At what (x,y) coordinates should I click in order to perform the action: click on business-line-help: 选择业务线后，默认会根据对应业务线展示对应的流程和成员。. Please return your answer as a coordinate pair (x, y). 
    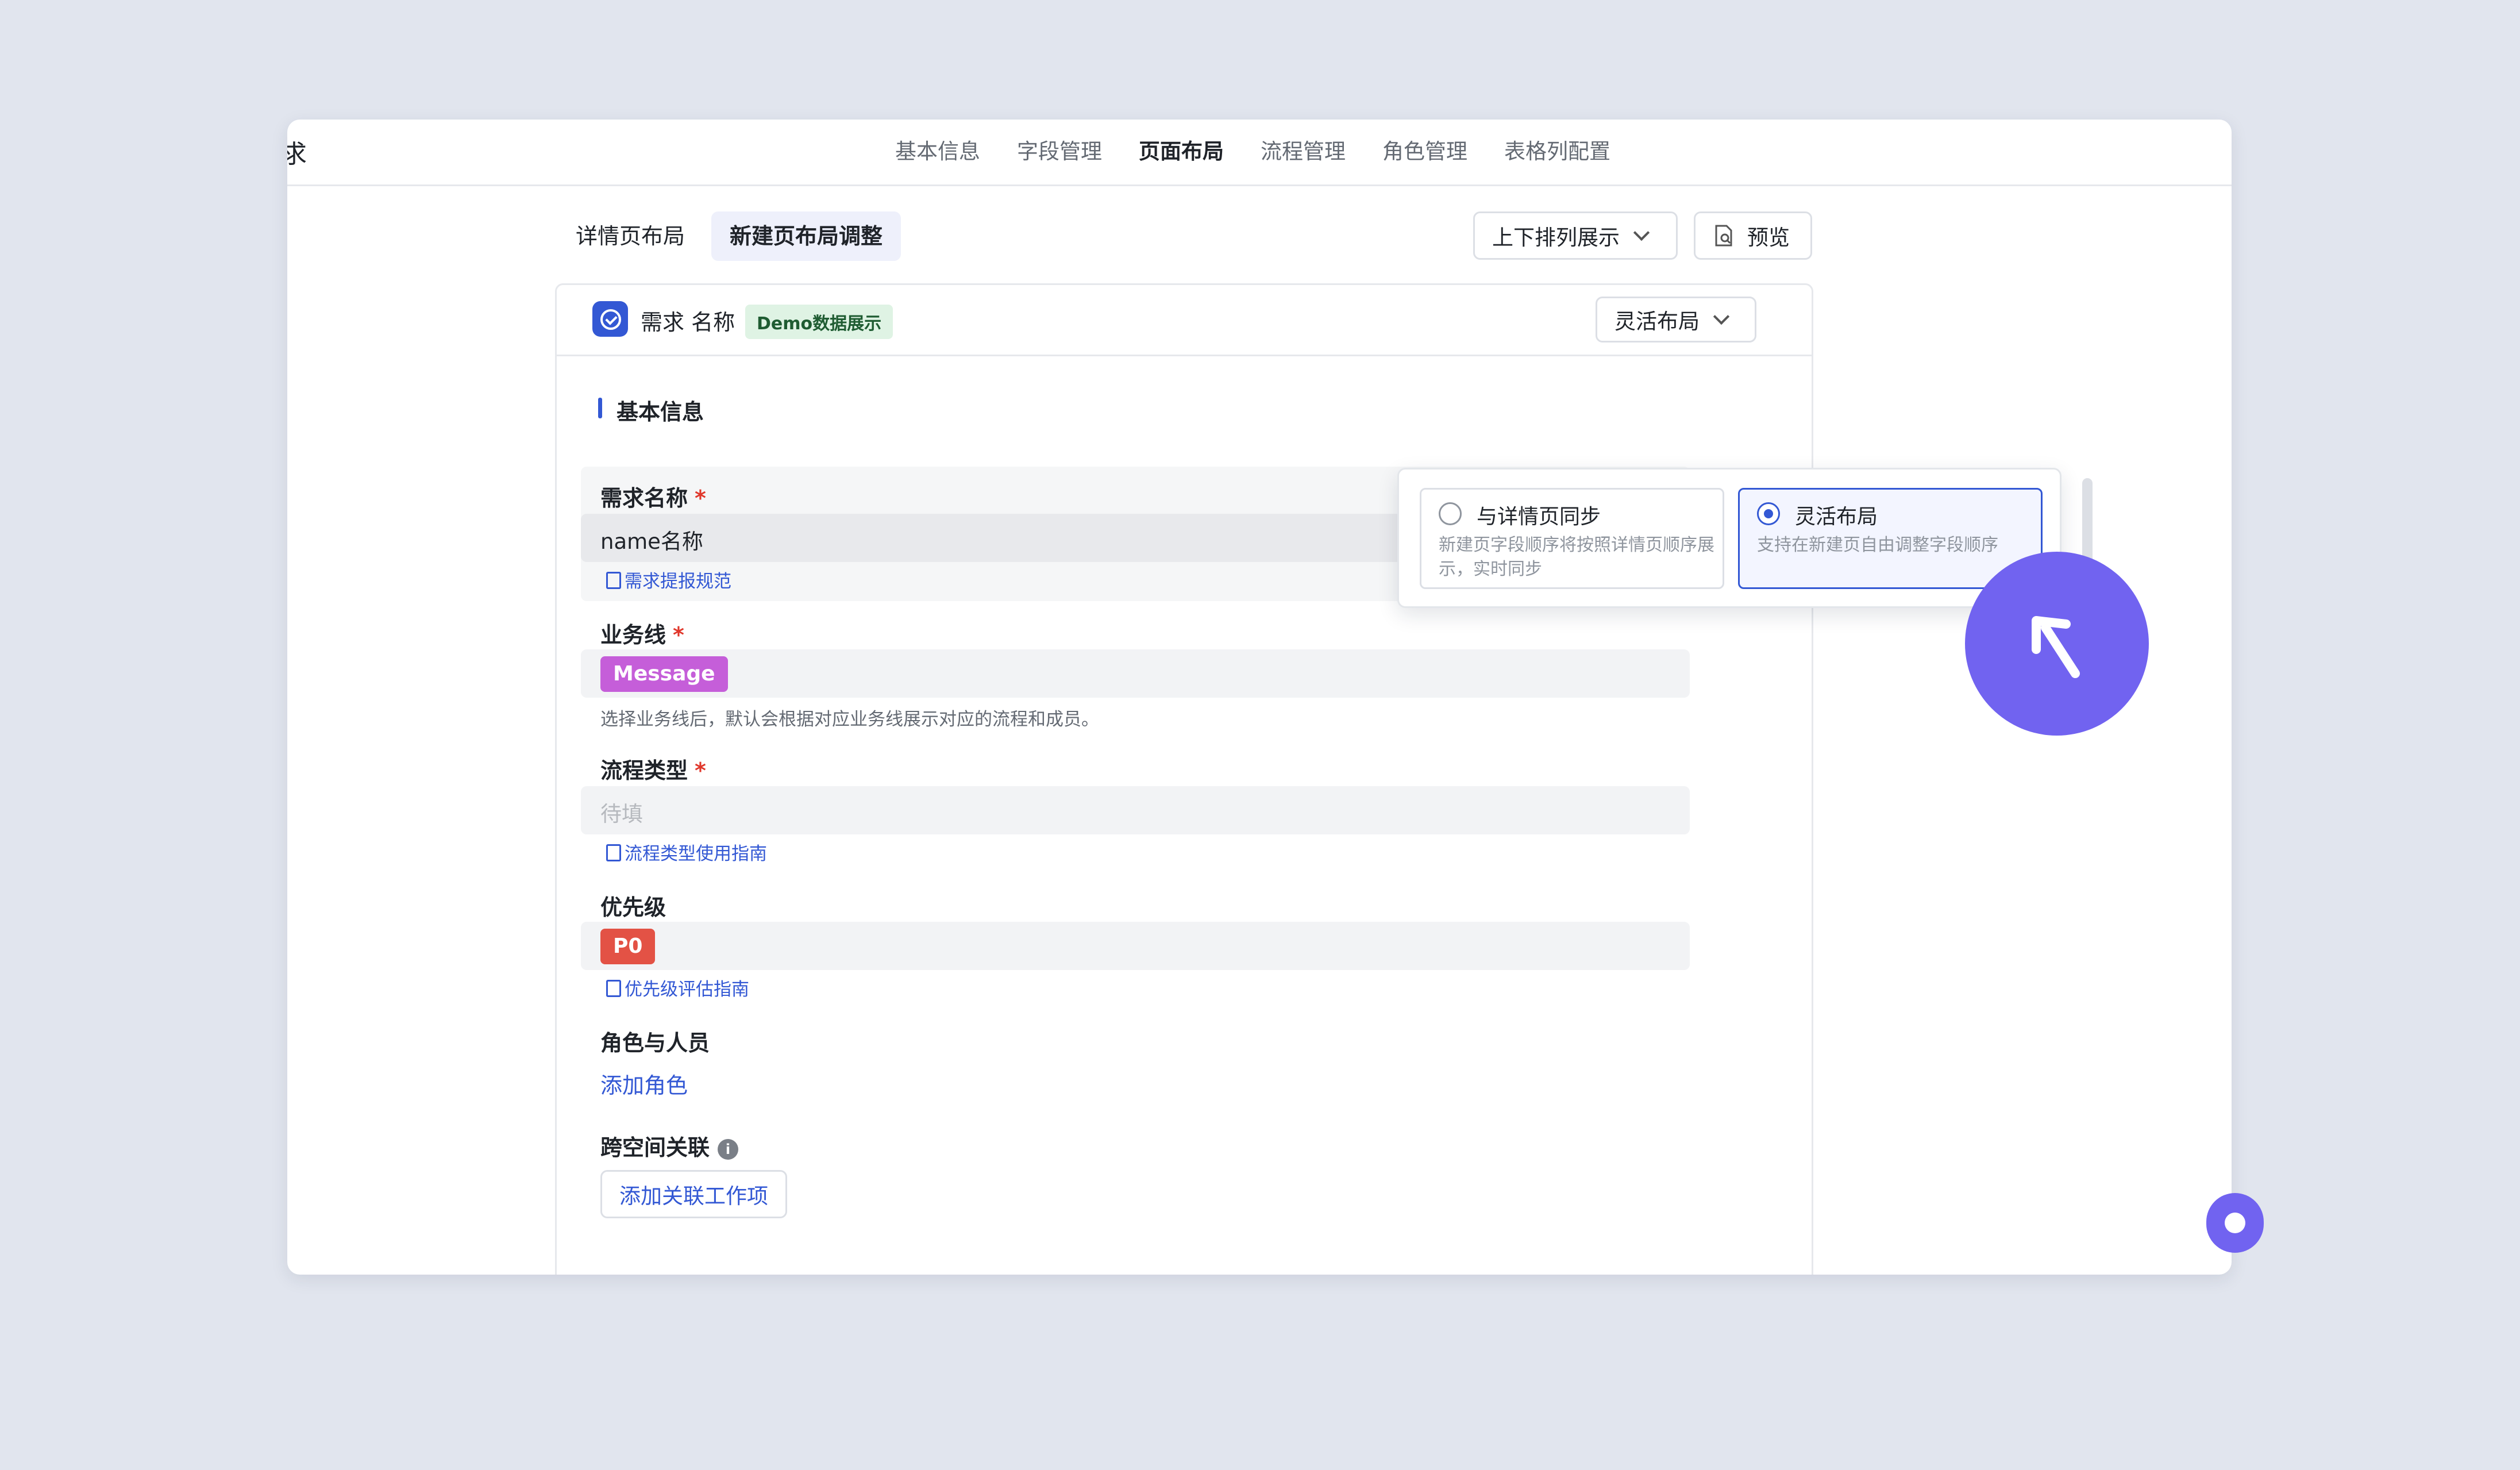
    Looking at the image, I should click on (849, 719).